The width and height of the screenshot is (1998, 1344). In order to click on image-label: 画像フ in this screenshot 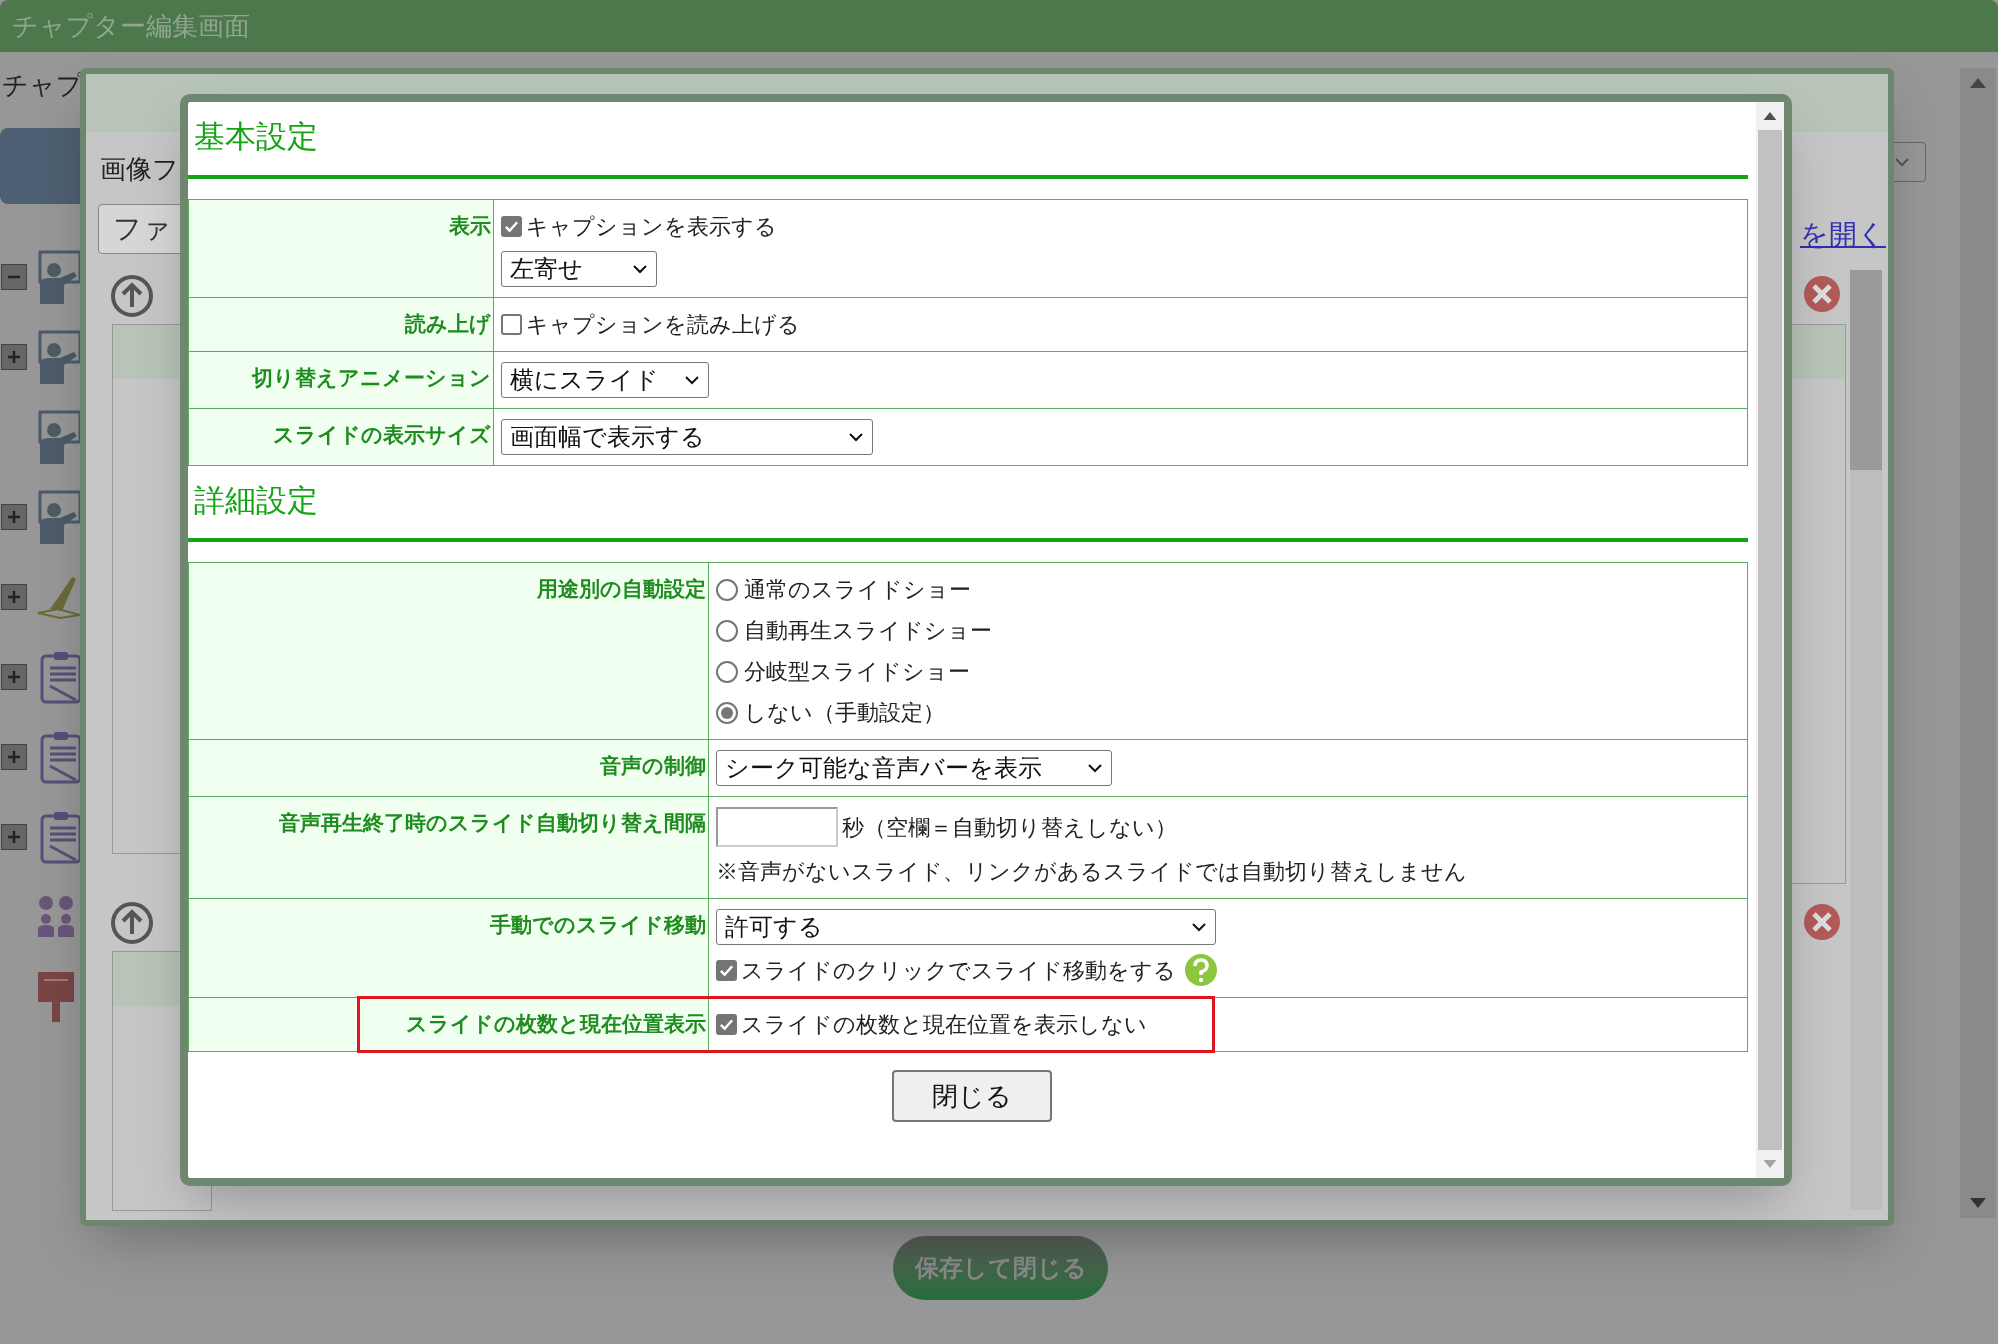, I will do `click(139, 169)`.